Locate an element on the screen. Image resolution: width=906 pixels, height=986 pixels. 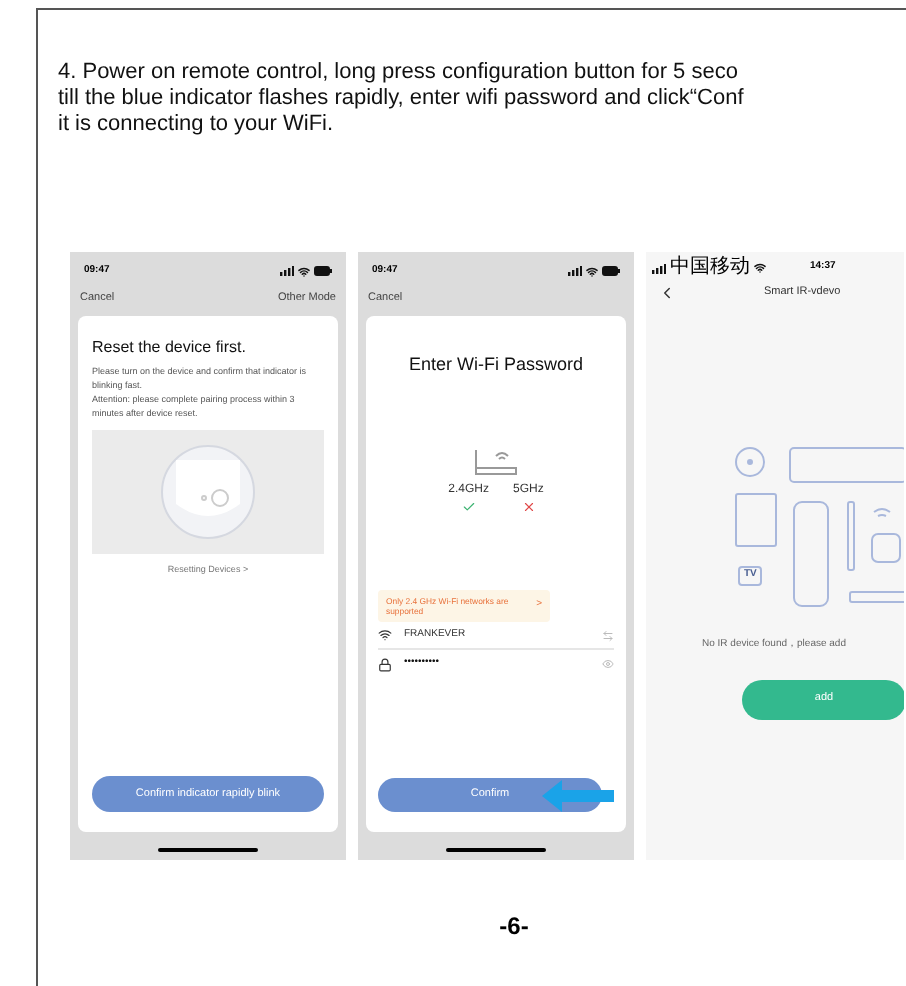
eye-icon is located at coordinates (608, 664).